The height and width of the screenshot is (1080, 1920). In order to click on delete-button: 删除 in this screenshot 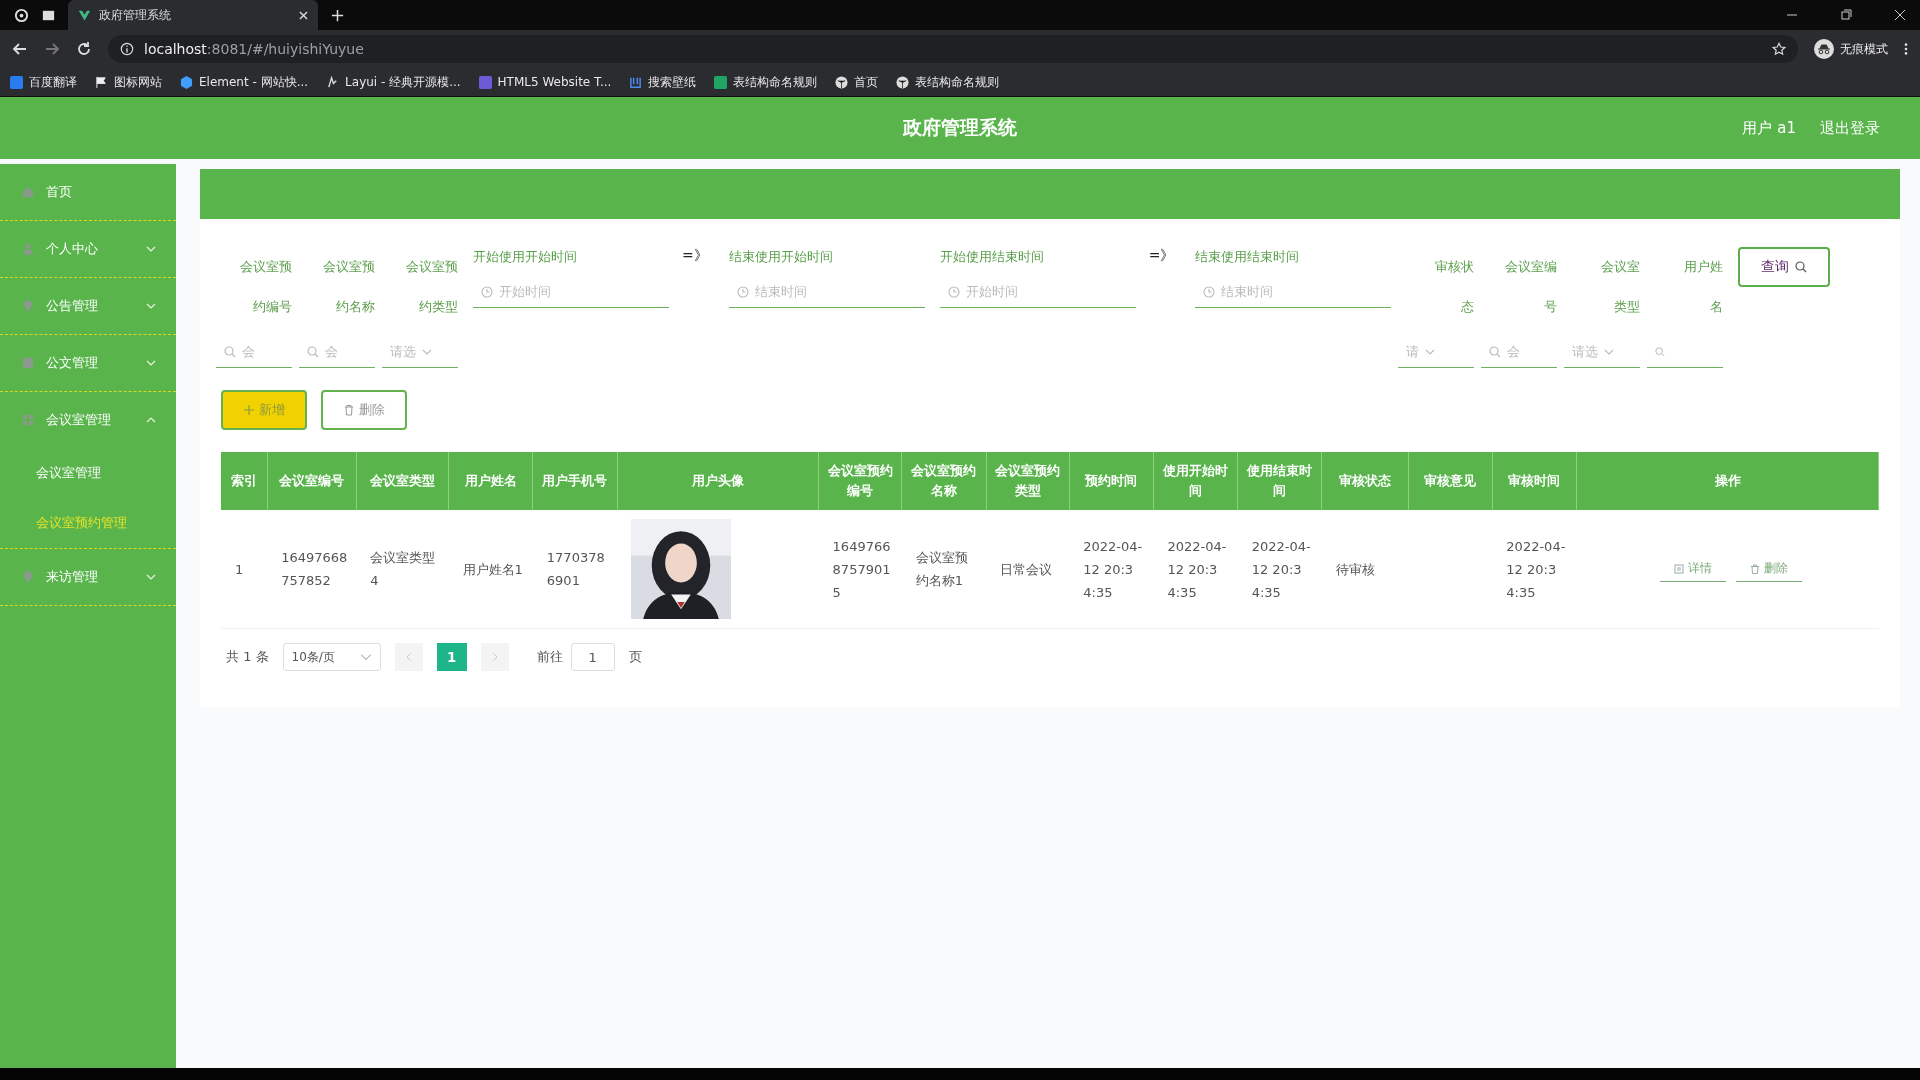, I will do `click(364, 410)`.